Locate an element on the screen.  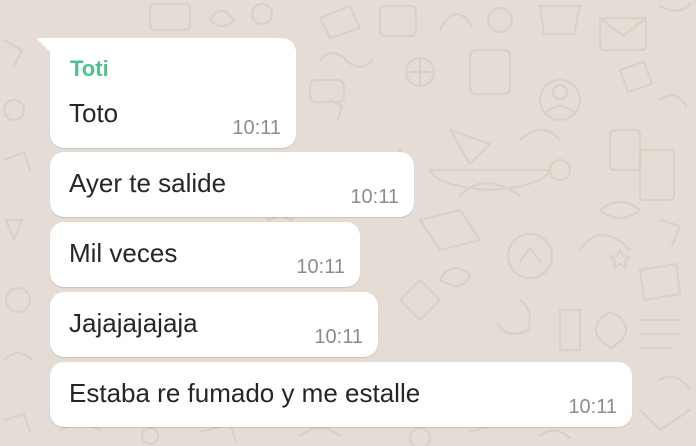
message-bubble: Estaba re fumado y me estalle 10:11 is located at coordinates (341, 394).